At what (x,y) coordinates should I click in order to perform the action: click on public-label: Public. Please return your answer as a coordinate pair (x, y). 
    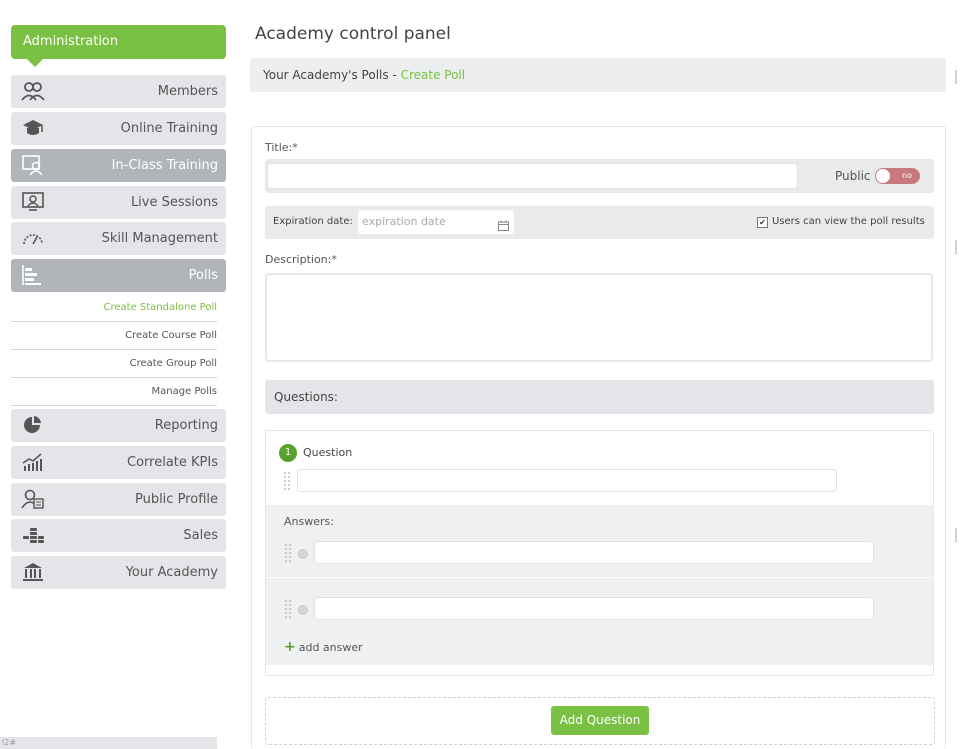
    Looking at the image, I should click on (853, 176).